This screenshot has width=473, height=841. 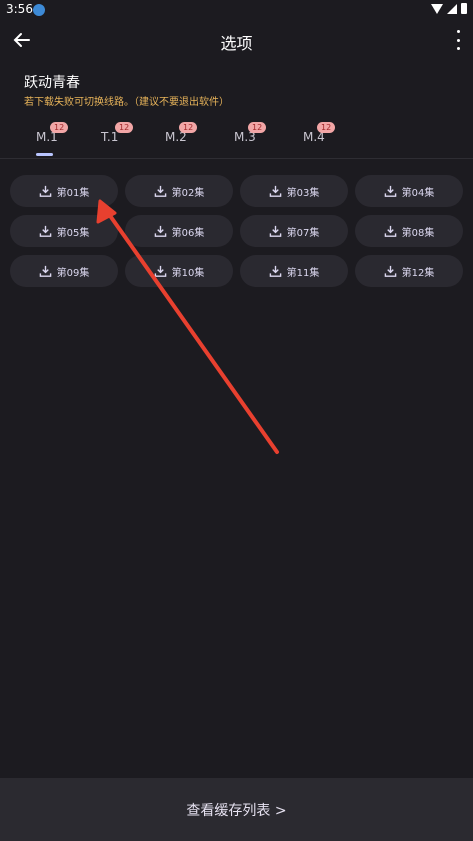 I want to click on page-title: 选项, so click(x=236, y=43).